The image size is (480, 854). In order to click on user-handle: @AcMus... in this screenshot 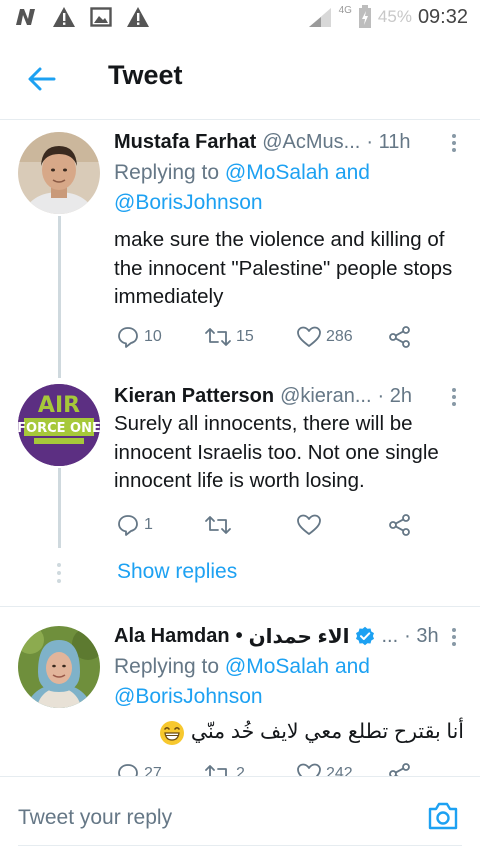, I will do `click(311, 142)`.